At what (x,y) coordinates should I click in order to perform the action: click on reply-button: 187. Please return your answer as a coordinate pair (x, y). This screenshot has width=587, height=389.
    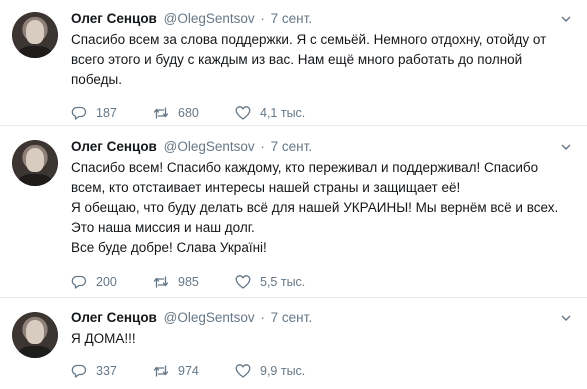
    Looking at the image, I should click on (112, 113).